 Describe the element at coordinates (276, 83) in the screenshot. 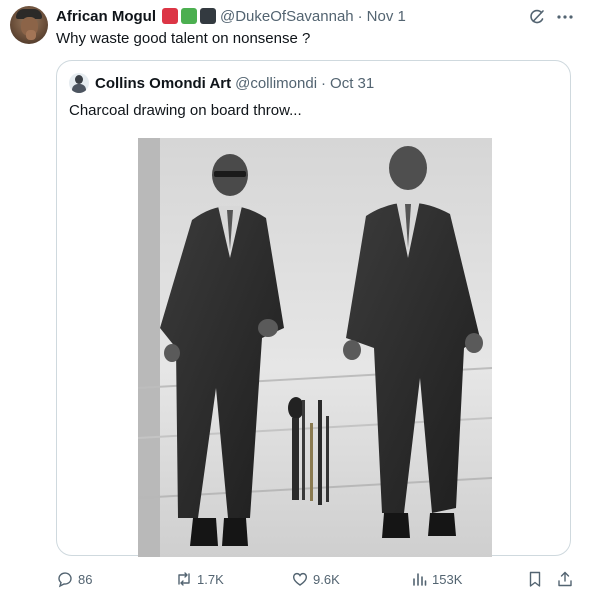

I see `quote-author-handle: @collimondi` at that location.